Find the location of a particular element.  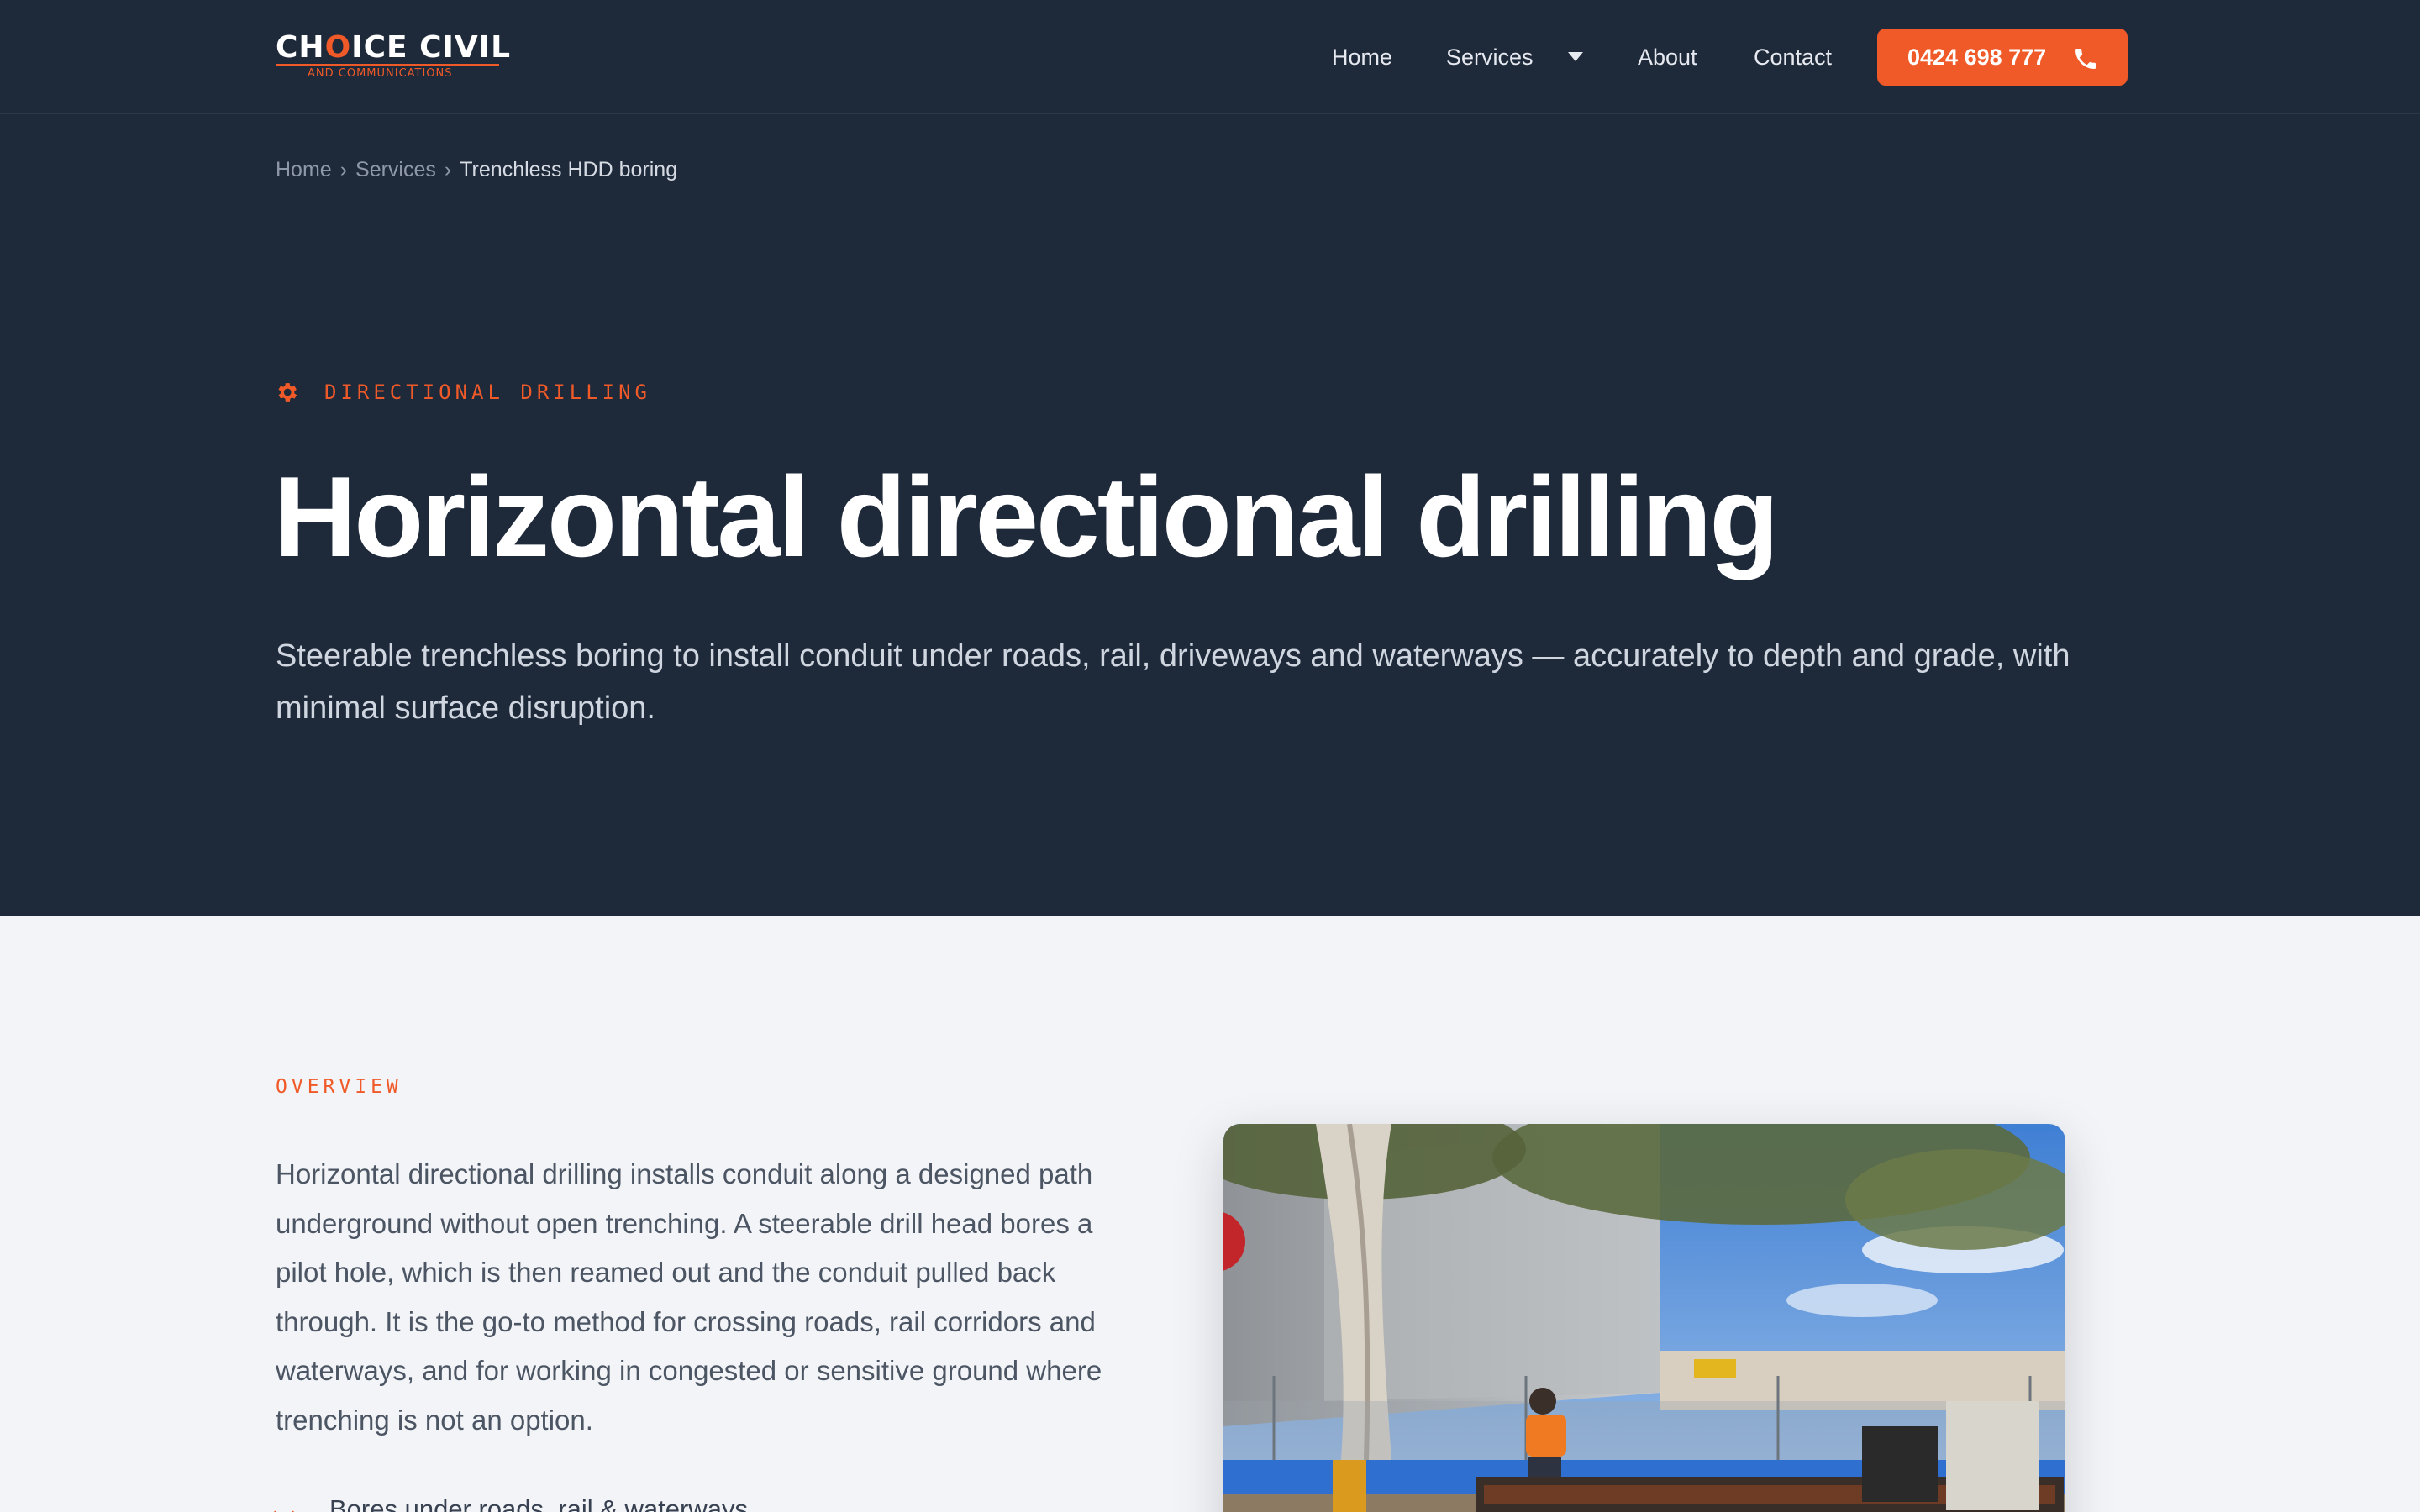

breadcrumb-services: Services is located at coordinates (396, 169).